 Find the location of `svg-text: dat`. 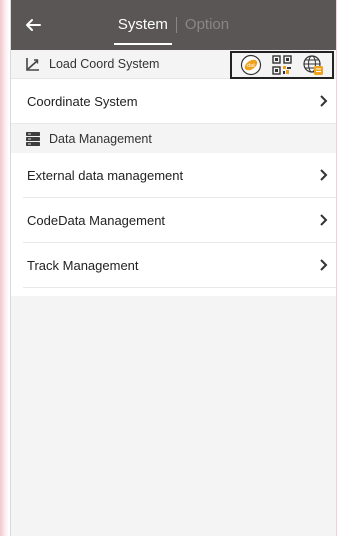

svg-text: dat is located at coordinates (252, 66).